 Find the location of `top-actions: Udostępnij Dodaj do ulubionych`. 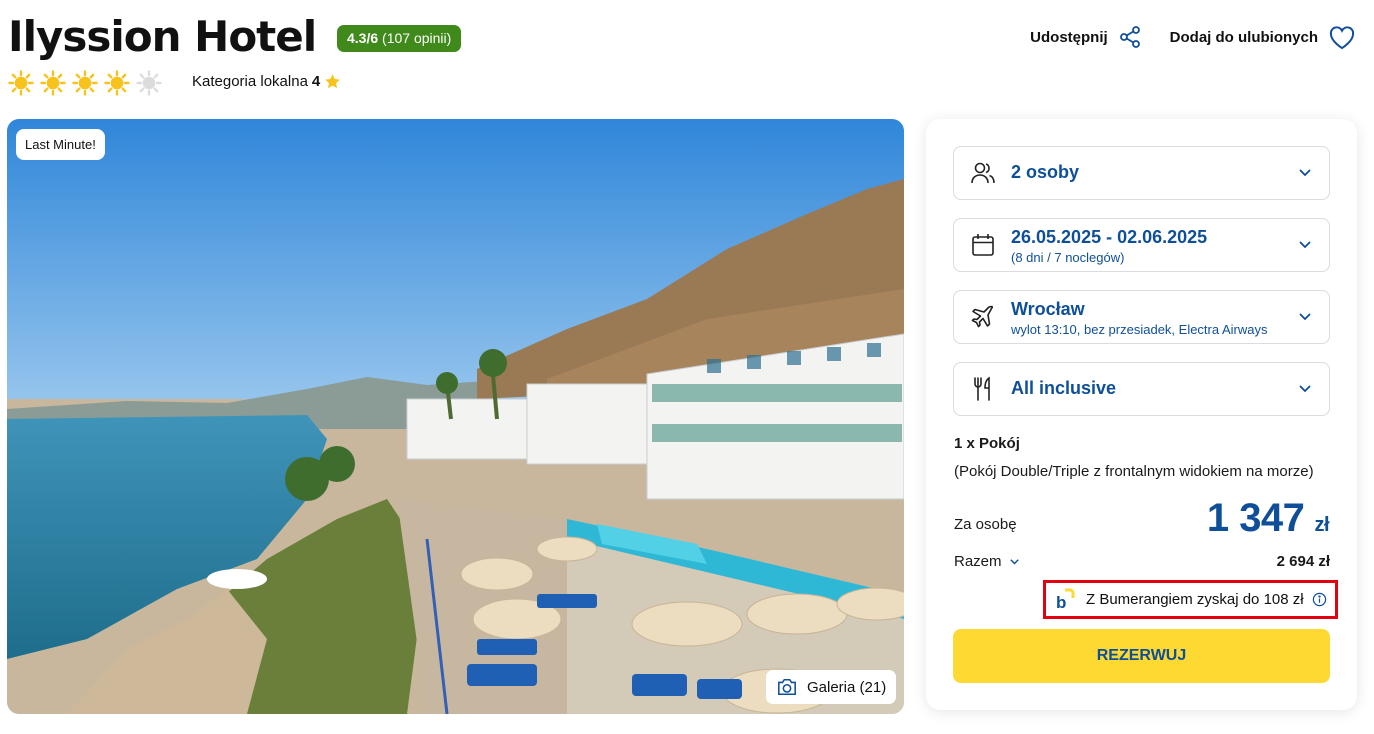

top-actions: Udostępnij Dodaj do ulubionych is located at coordinates (1193, 37).